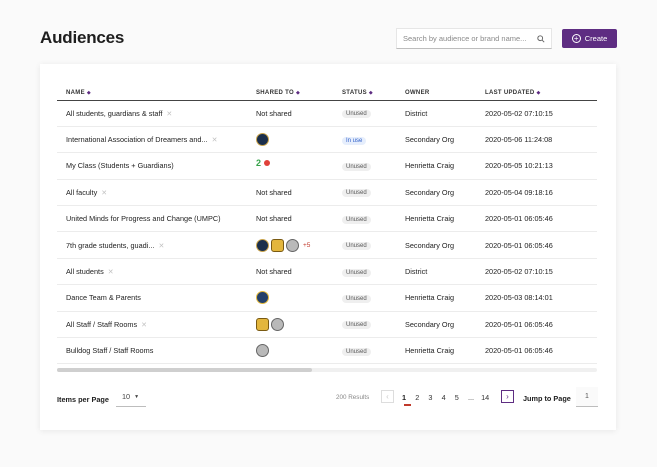 The width and height of the screenshot is (657, 467). I want to click on last-updated-cell: 2020-05-04 09:18:16, so click(536, 193).